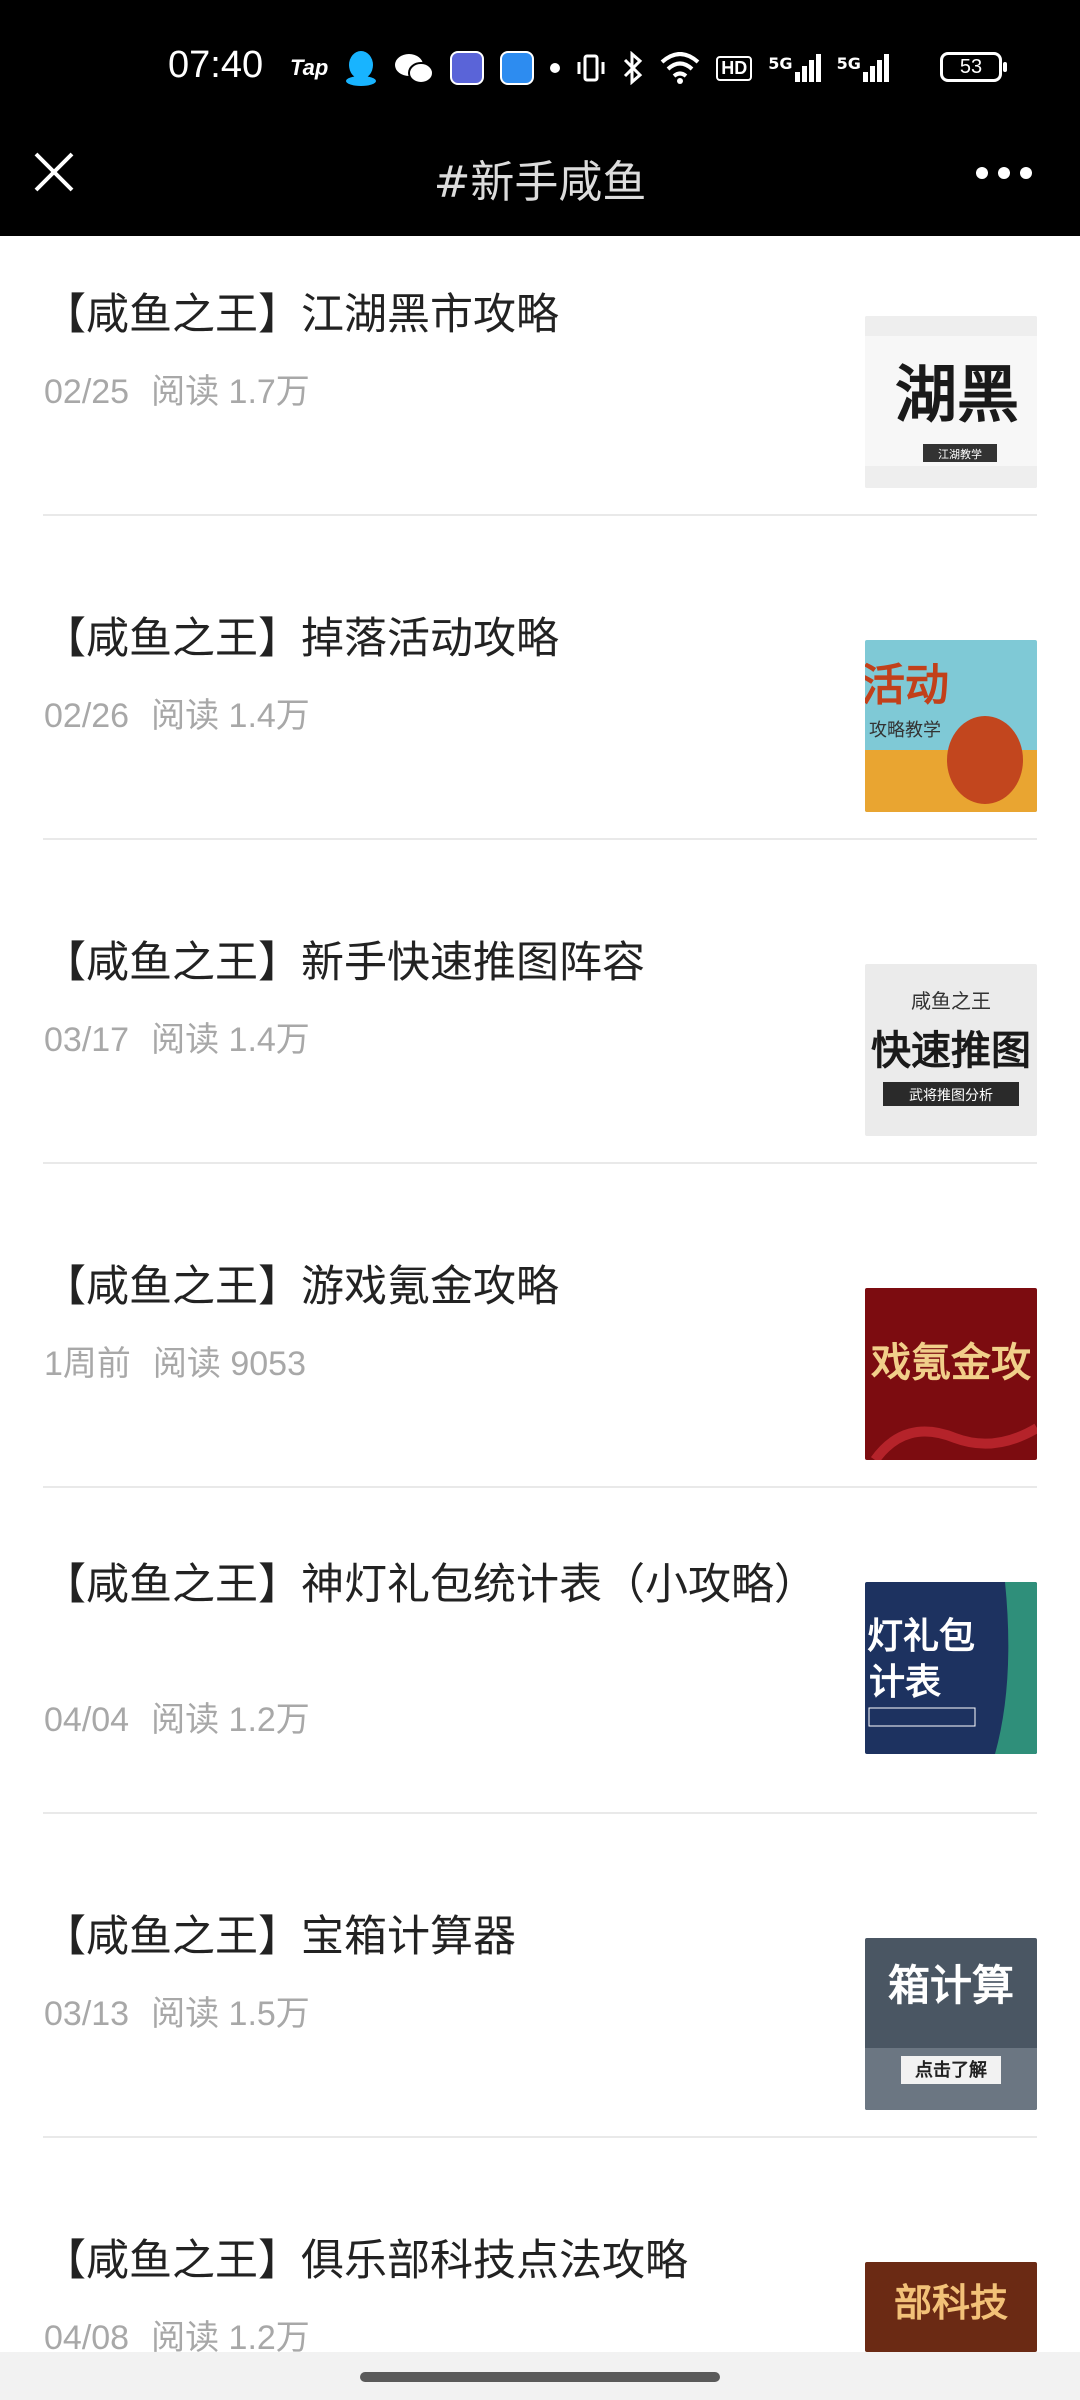  Describe the element at coordinates (229, 1364) in the screenshot. I see `article-reads: 阅读 9053` at that location.